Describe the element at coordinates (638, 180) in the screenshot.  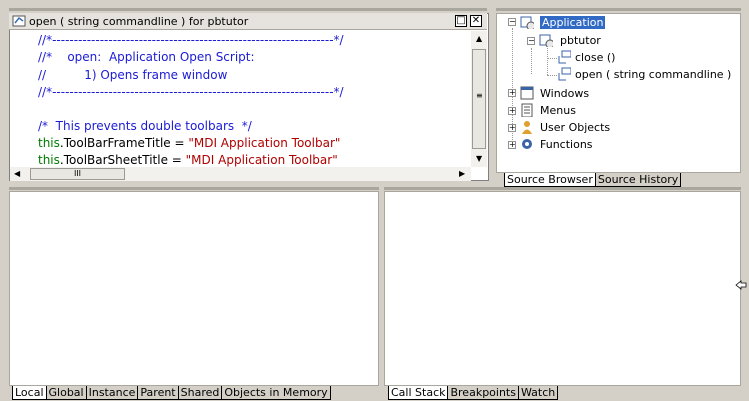
I see `tab-source-history: Source History` at that location.